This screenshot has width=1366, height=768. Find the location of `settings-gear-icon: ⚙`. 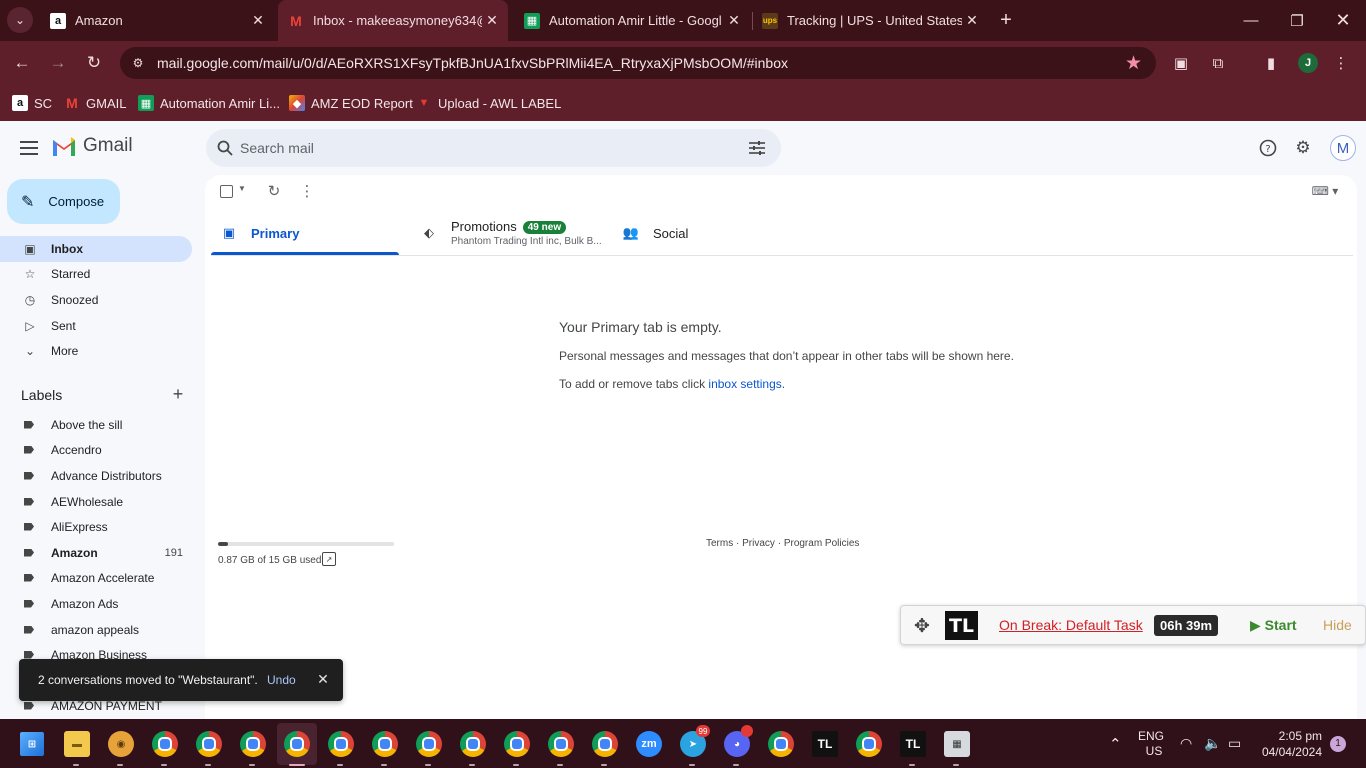

settings-gear-icon: ⚙ is located at coordinates (1303, 148).